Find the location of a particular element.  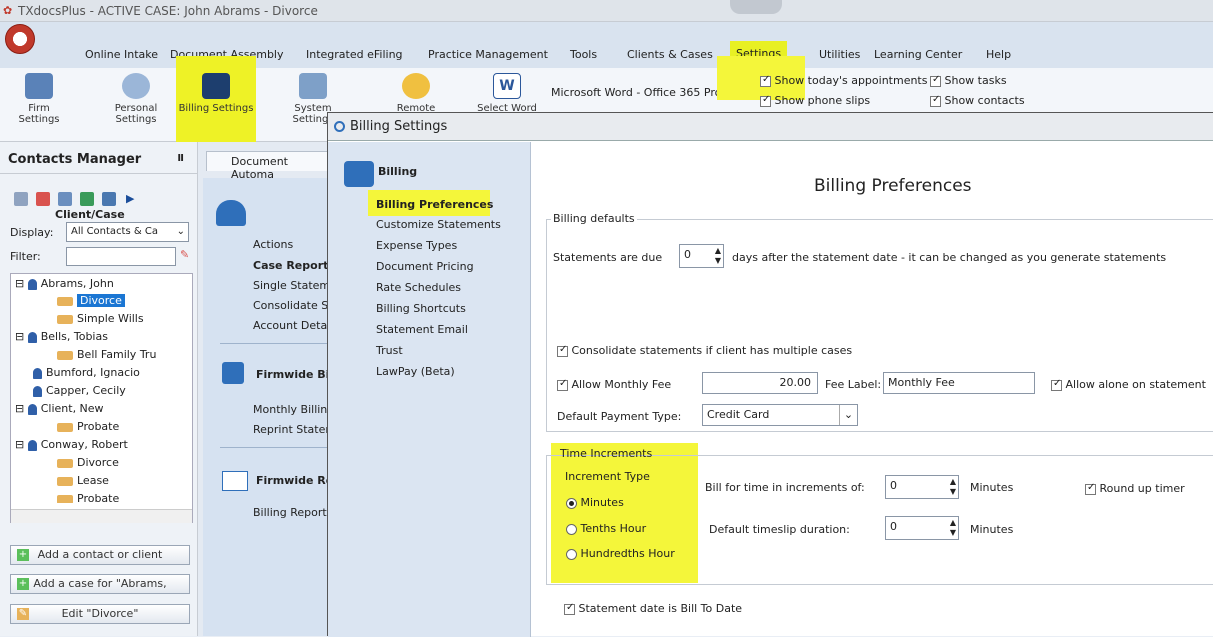

play-icon: ▶ is located at coordinates (130, 198).